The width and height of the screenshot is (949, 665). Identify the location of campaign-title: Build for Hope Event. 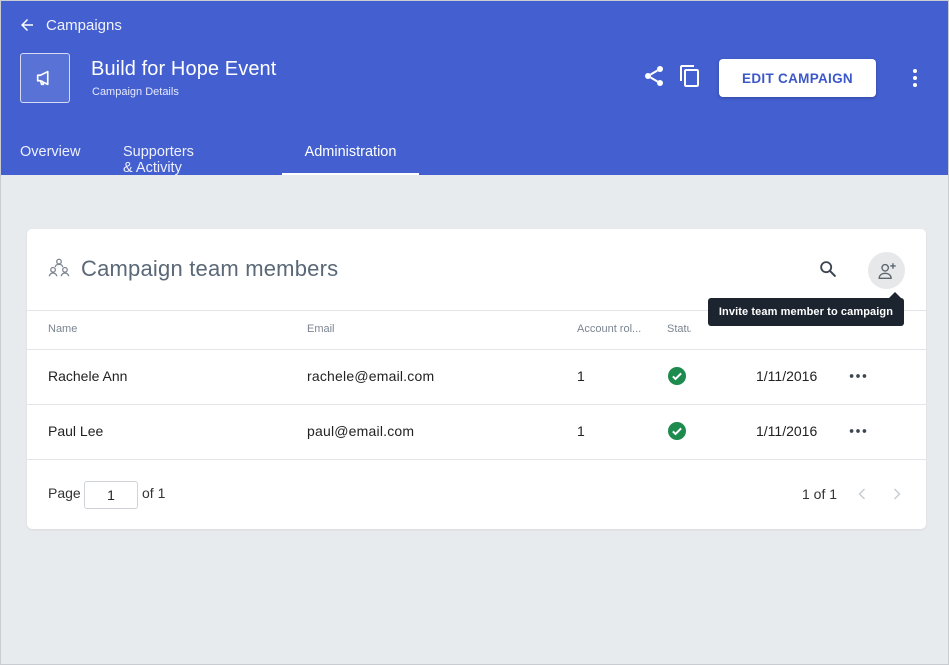
(184, 69).